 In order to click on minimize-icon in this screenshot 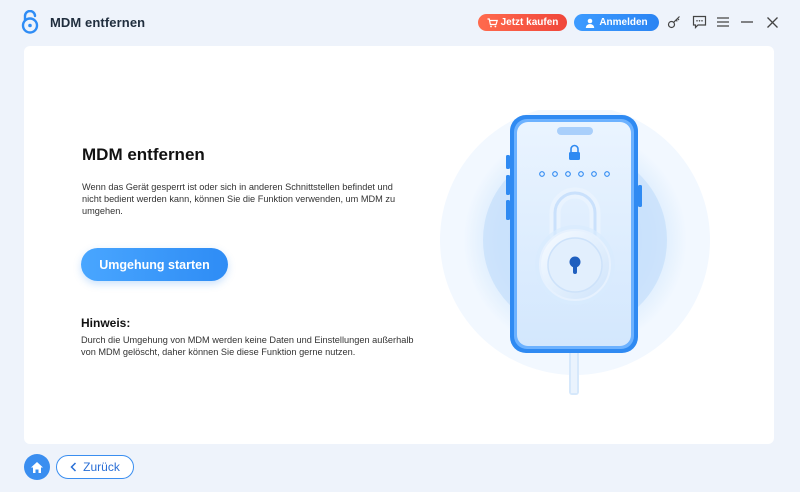, I will do `click(747, 22)`.